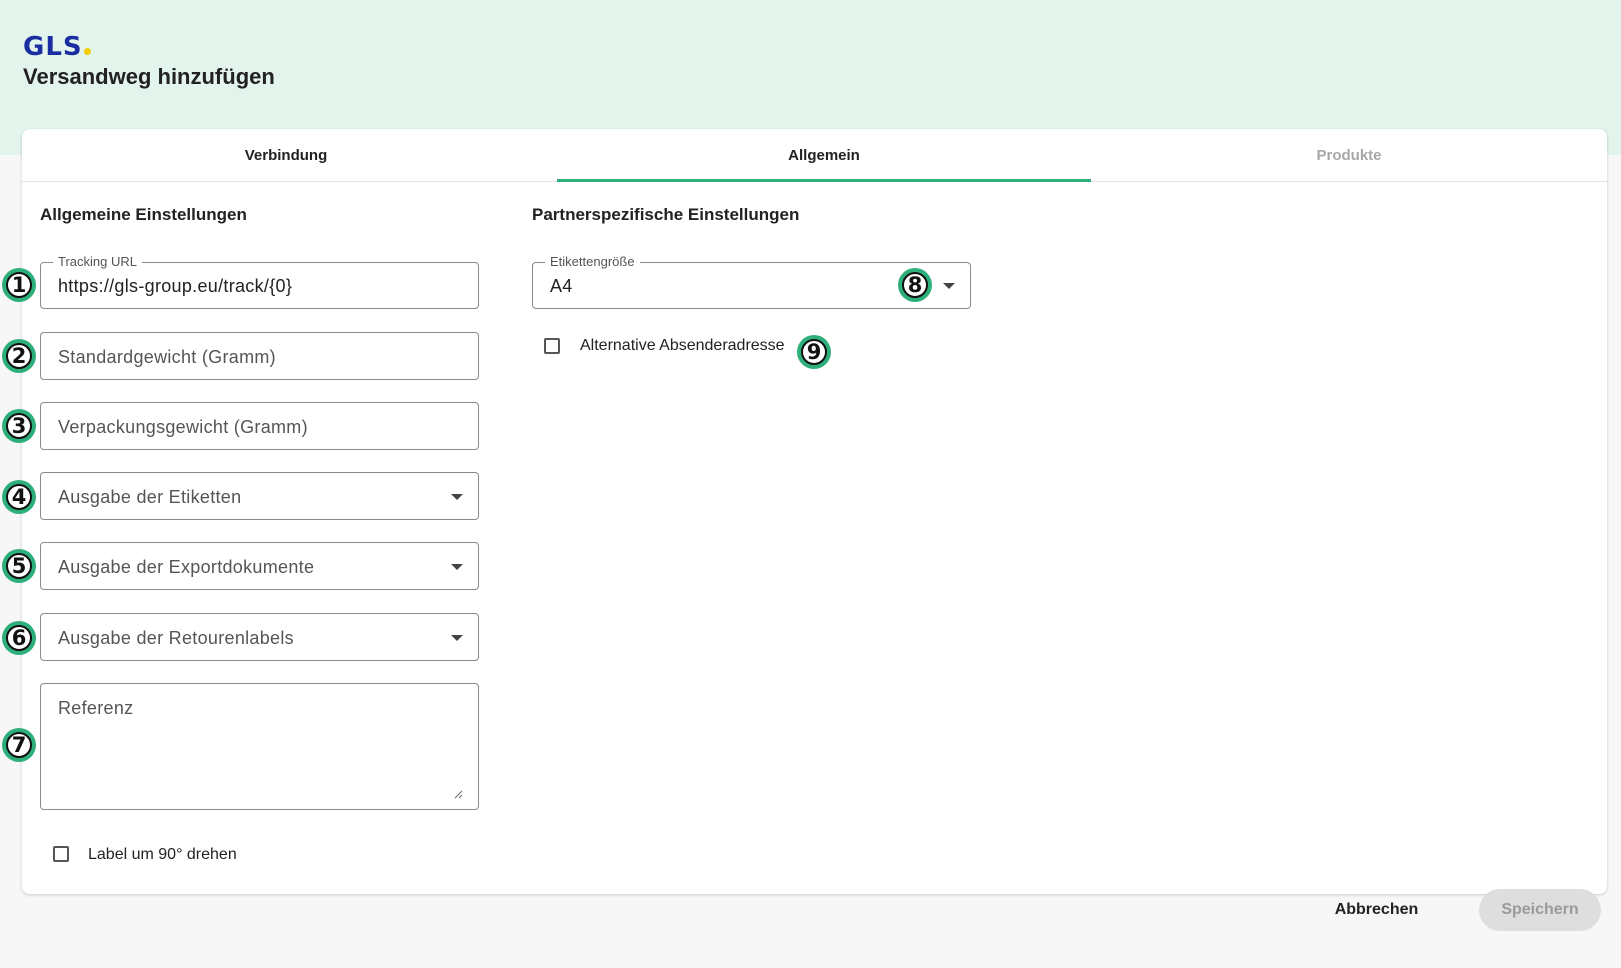  Describe the element at coordinates (57, 47) in the screenshot. I see `gls-logo: GLS` at that location.